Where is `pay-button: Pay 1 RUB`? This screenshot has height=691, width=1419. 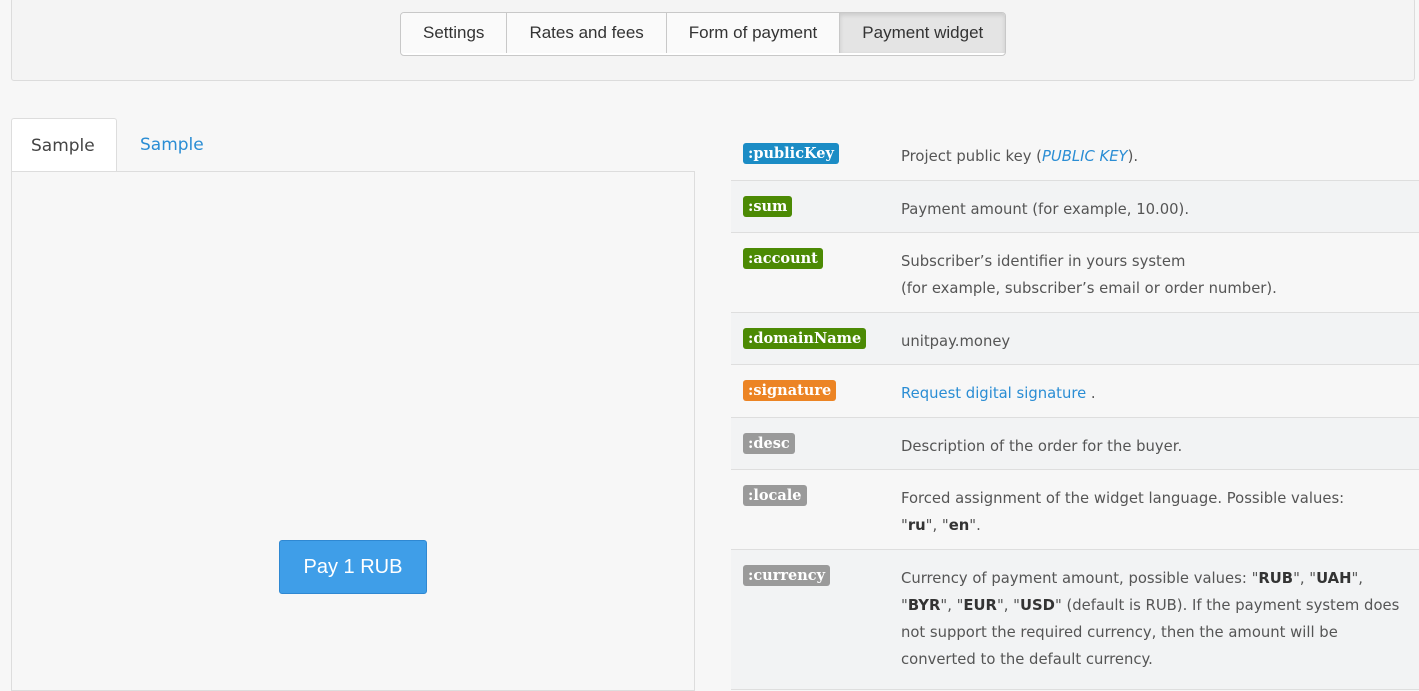 pay-button: Pay 1 RUB is located at coordinates (353, 567).